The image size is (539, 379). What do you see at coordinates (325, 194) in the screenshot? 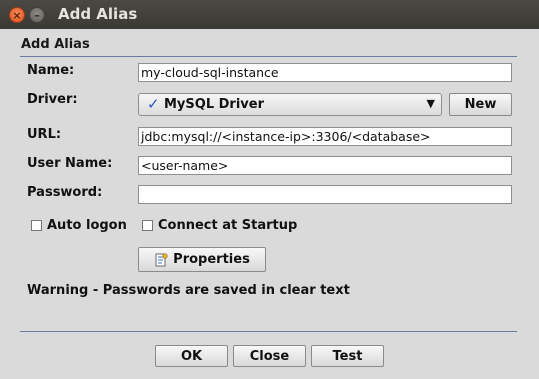
I see `password-field` at bounding box center [325, 194].